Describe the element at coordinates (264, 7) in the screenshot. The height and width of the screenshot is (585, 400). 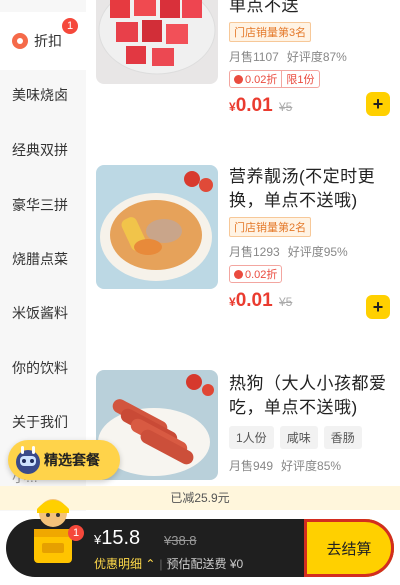
I see `product-title: 单点不送` at that location.